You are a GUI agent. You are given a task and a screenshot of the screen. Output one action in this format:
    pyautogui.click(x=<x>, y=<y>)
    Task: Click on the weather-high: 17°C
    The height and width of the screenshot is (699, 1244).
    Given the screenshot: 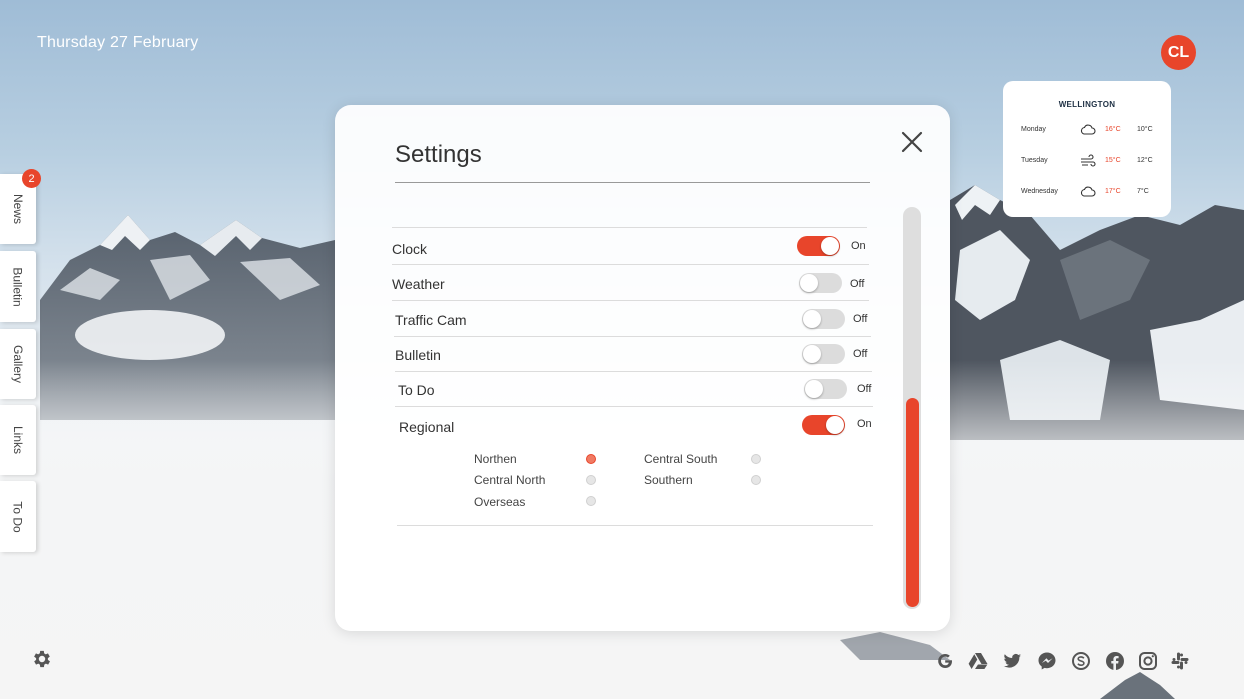 What is the action you would take?
    pyautogui.click(x=1113, y=191)
    